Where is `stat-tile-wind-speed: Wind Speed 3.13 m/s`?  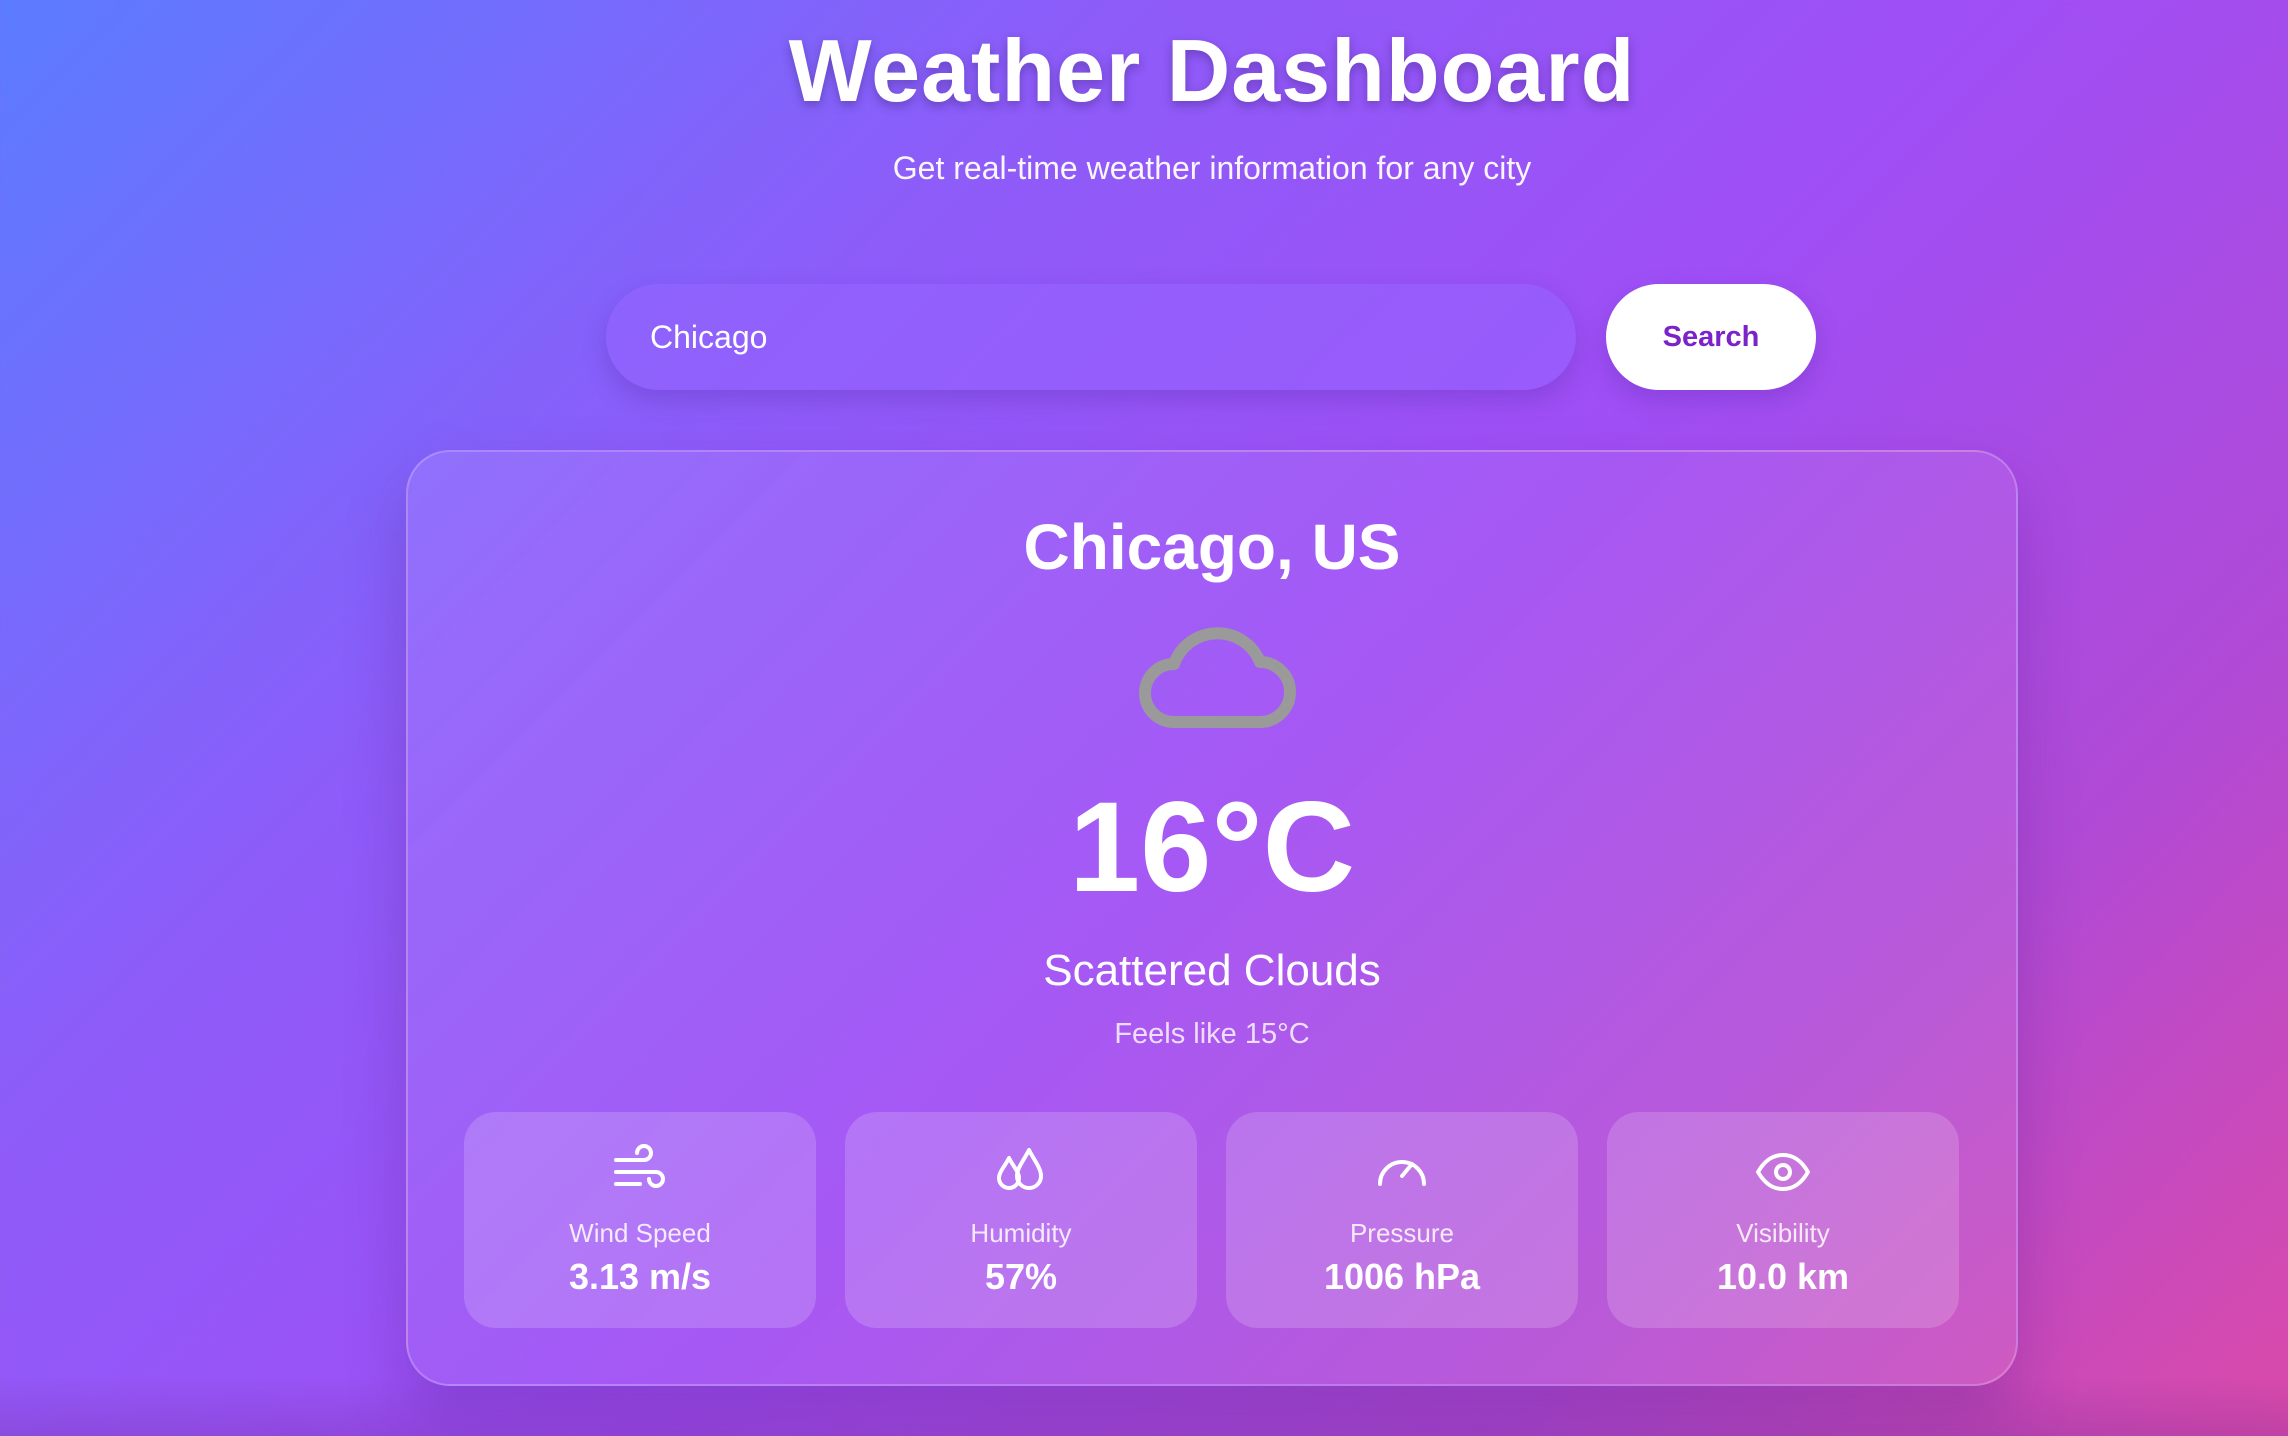
stat-tile-wind-speed: Wind Speed 3.13 m/s is located at coordinates (640, 1220).